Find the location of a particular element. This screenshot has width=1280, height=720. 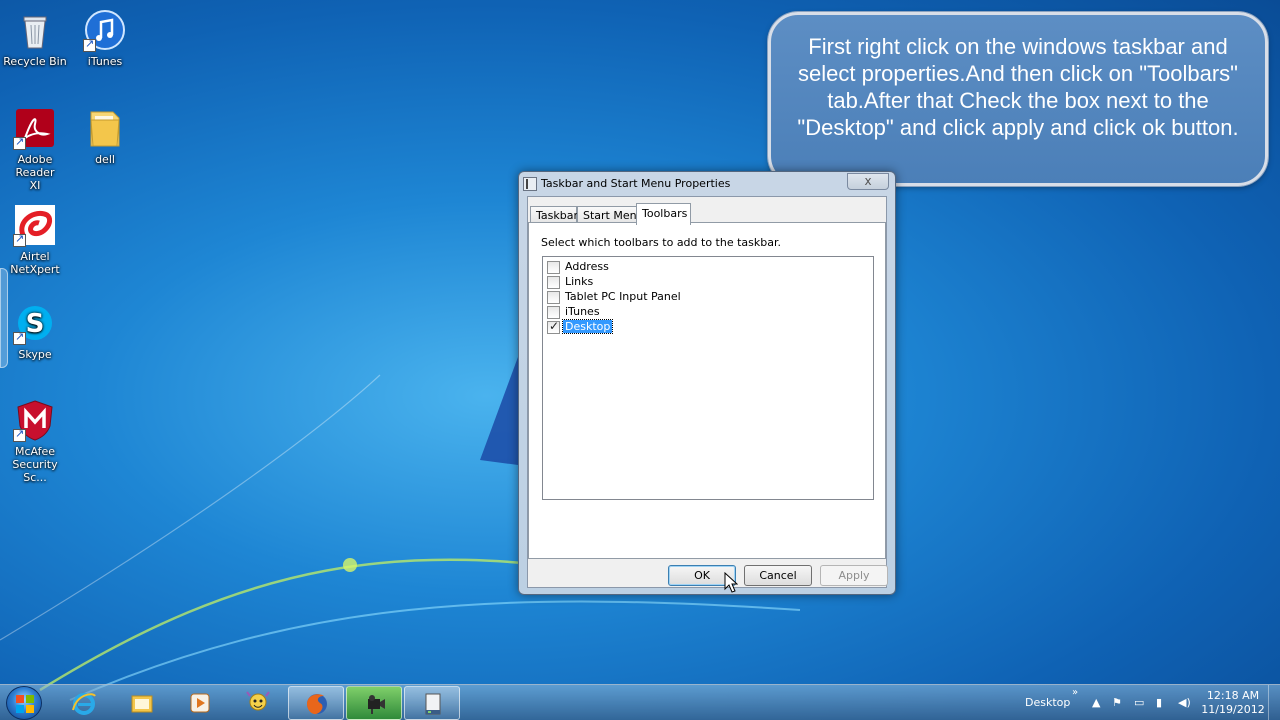

taskbar-button-internet-explorer is located at coordinates (84, 703).